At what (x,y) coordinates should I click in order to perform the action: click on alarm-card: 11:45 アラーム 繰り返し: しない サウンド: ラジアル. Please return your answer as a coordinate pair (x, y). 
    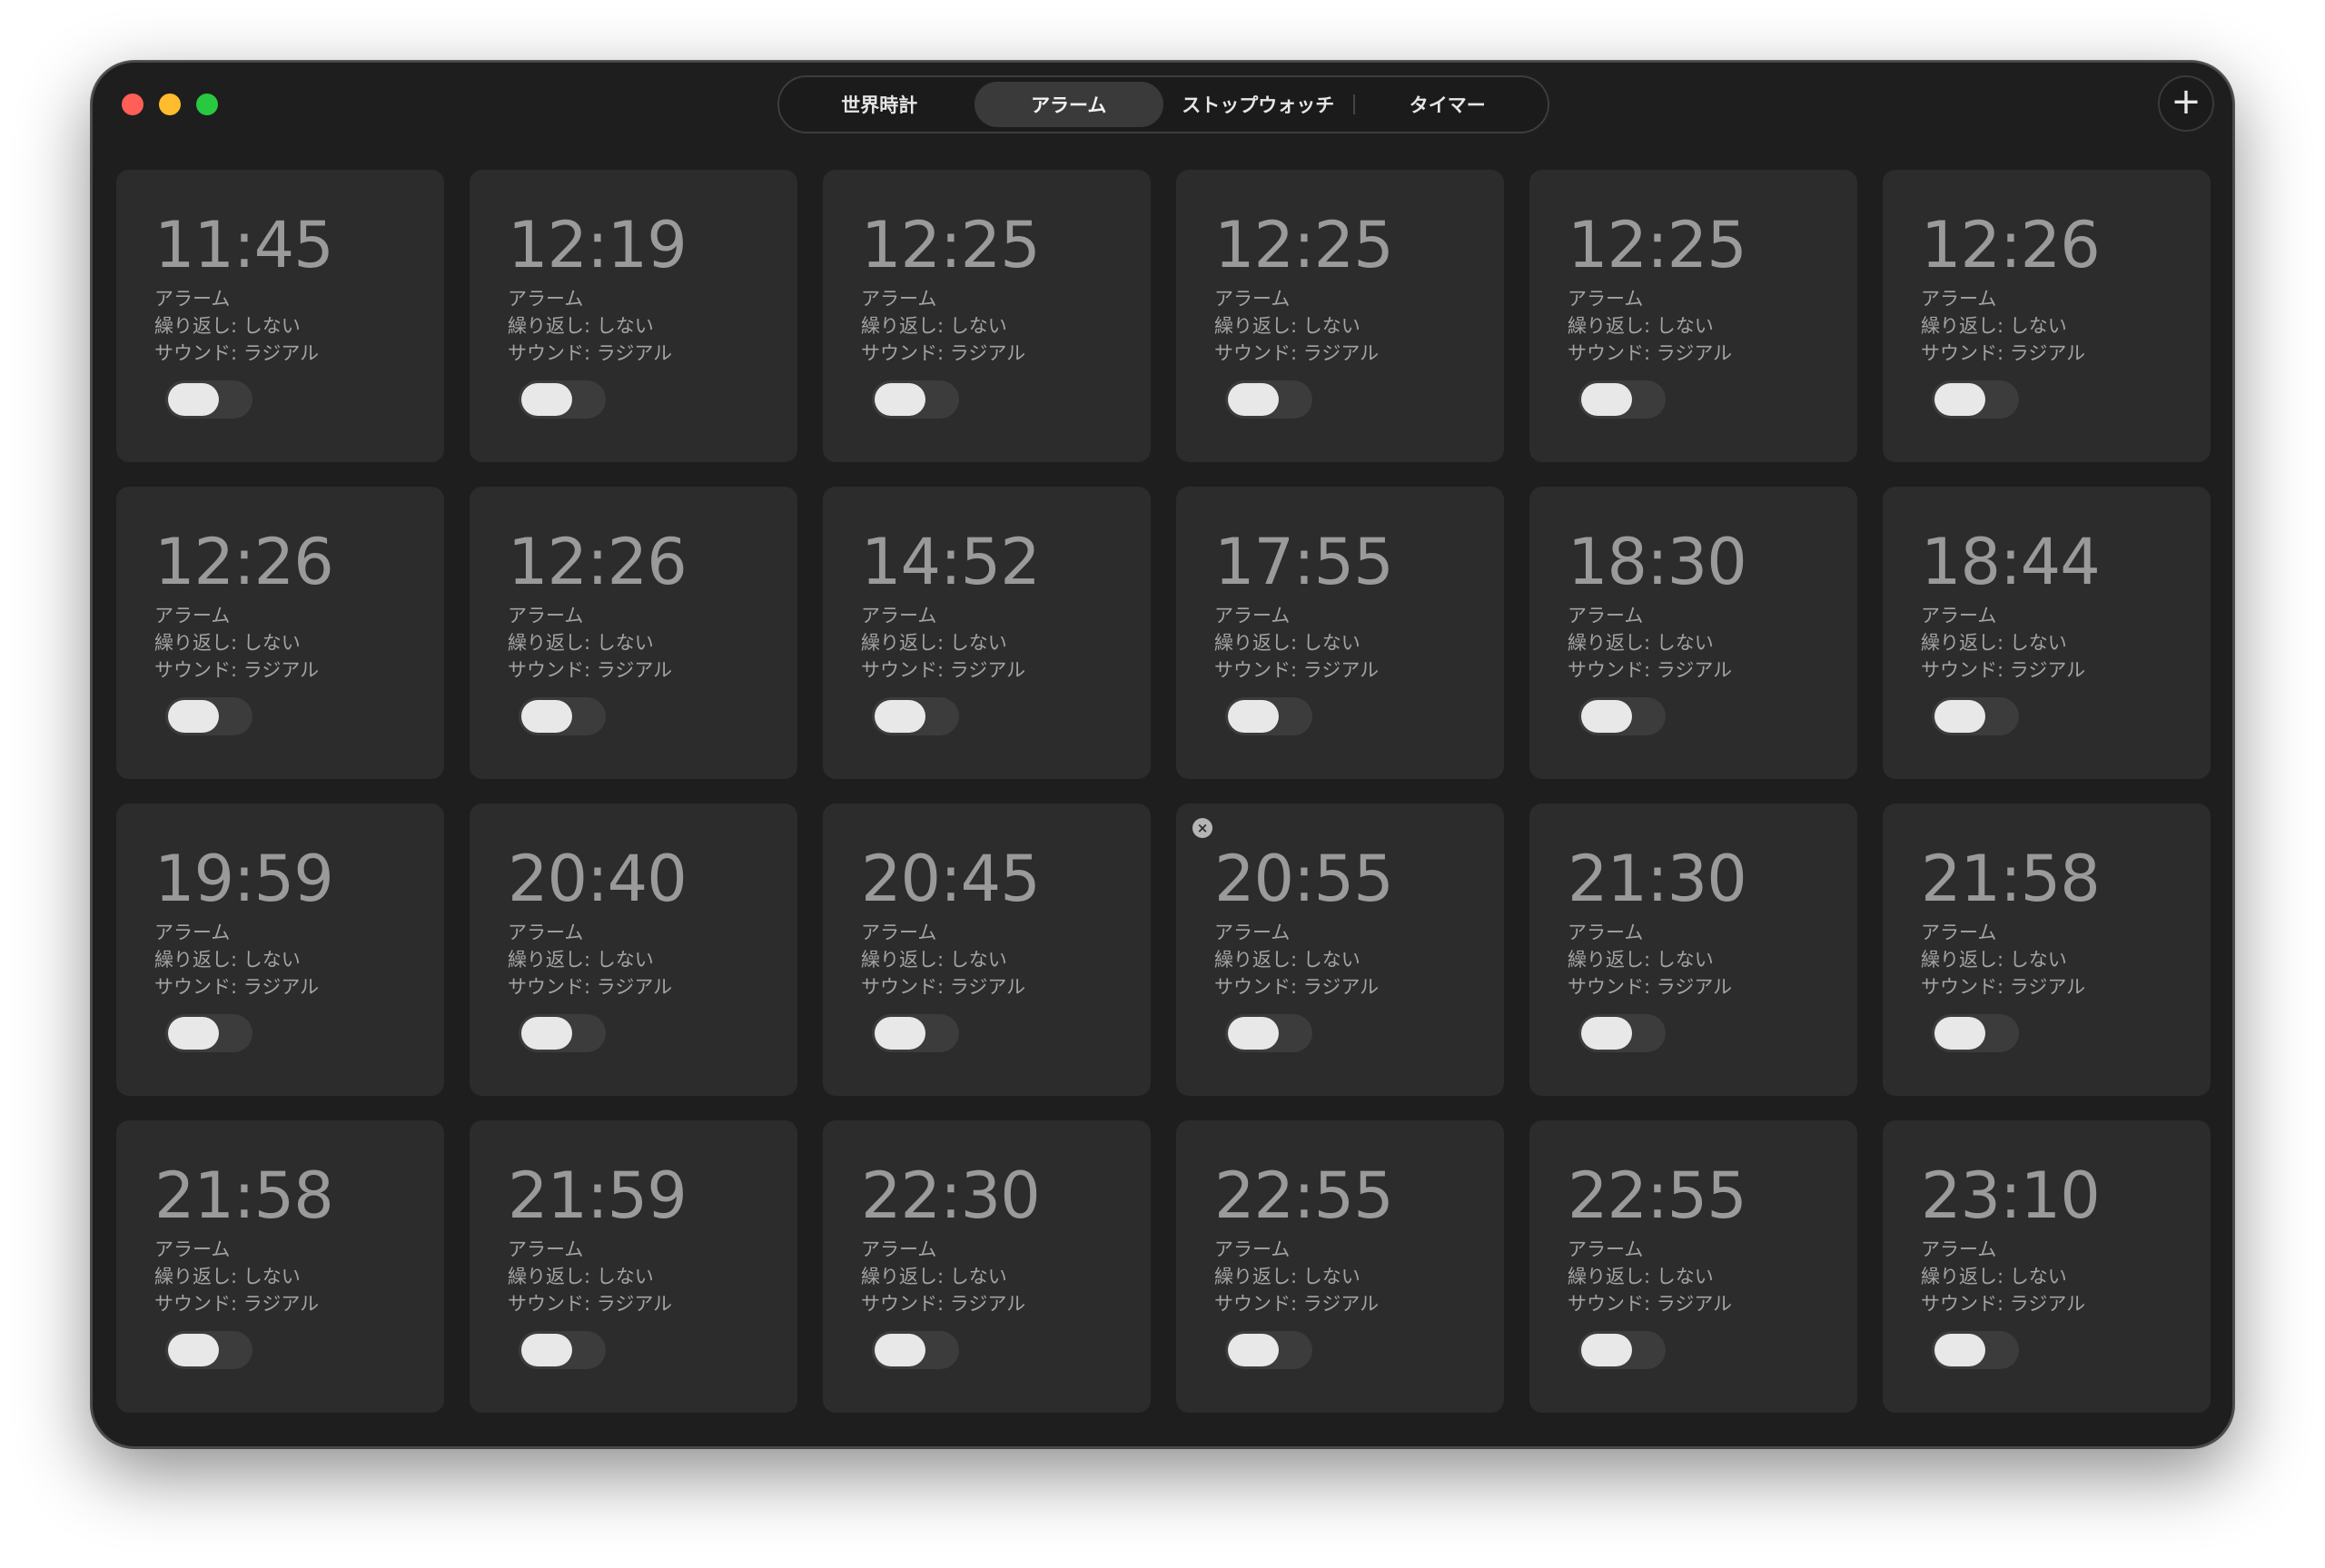
    Looking at the image, I should click on (280, 316).